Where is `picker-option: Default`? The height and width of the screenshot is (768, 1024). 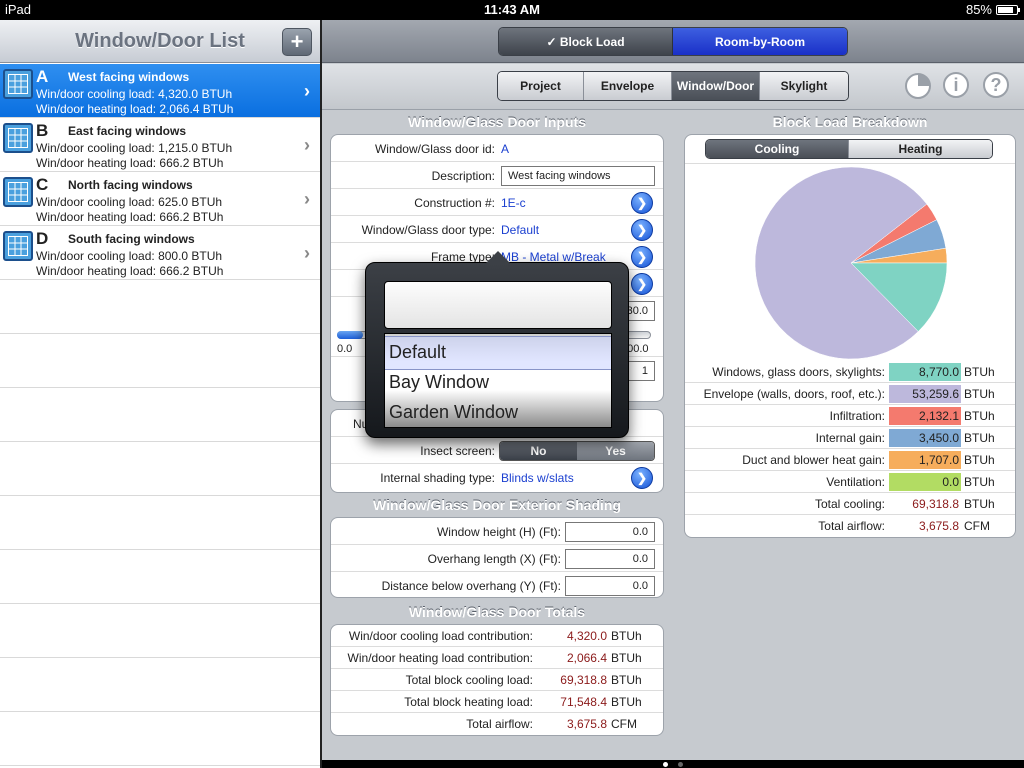 picker-option: Default is located at coordinates (417, 352).